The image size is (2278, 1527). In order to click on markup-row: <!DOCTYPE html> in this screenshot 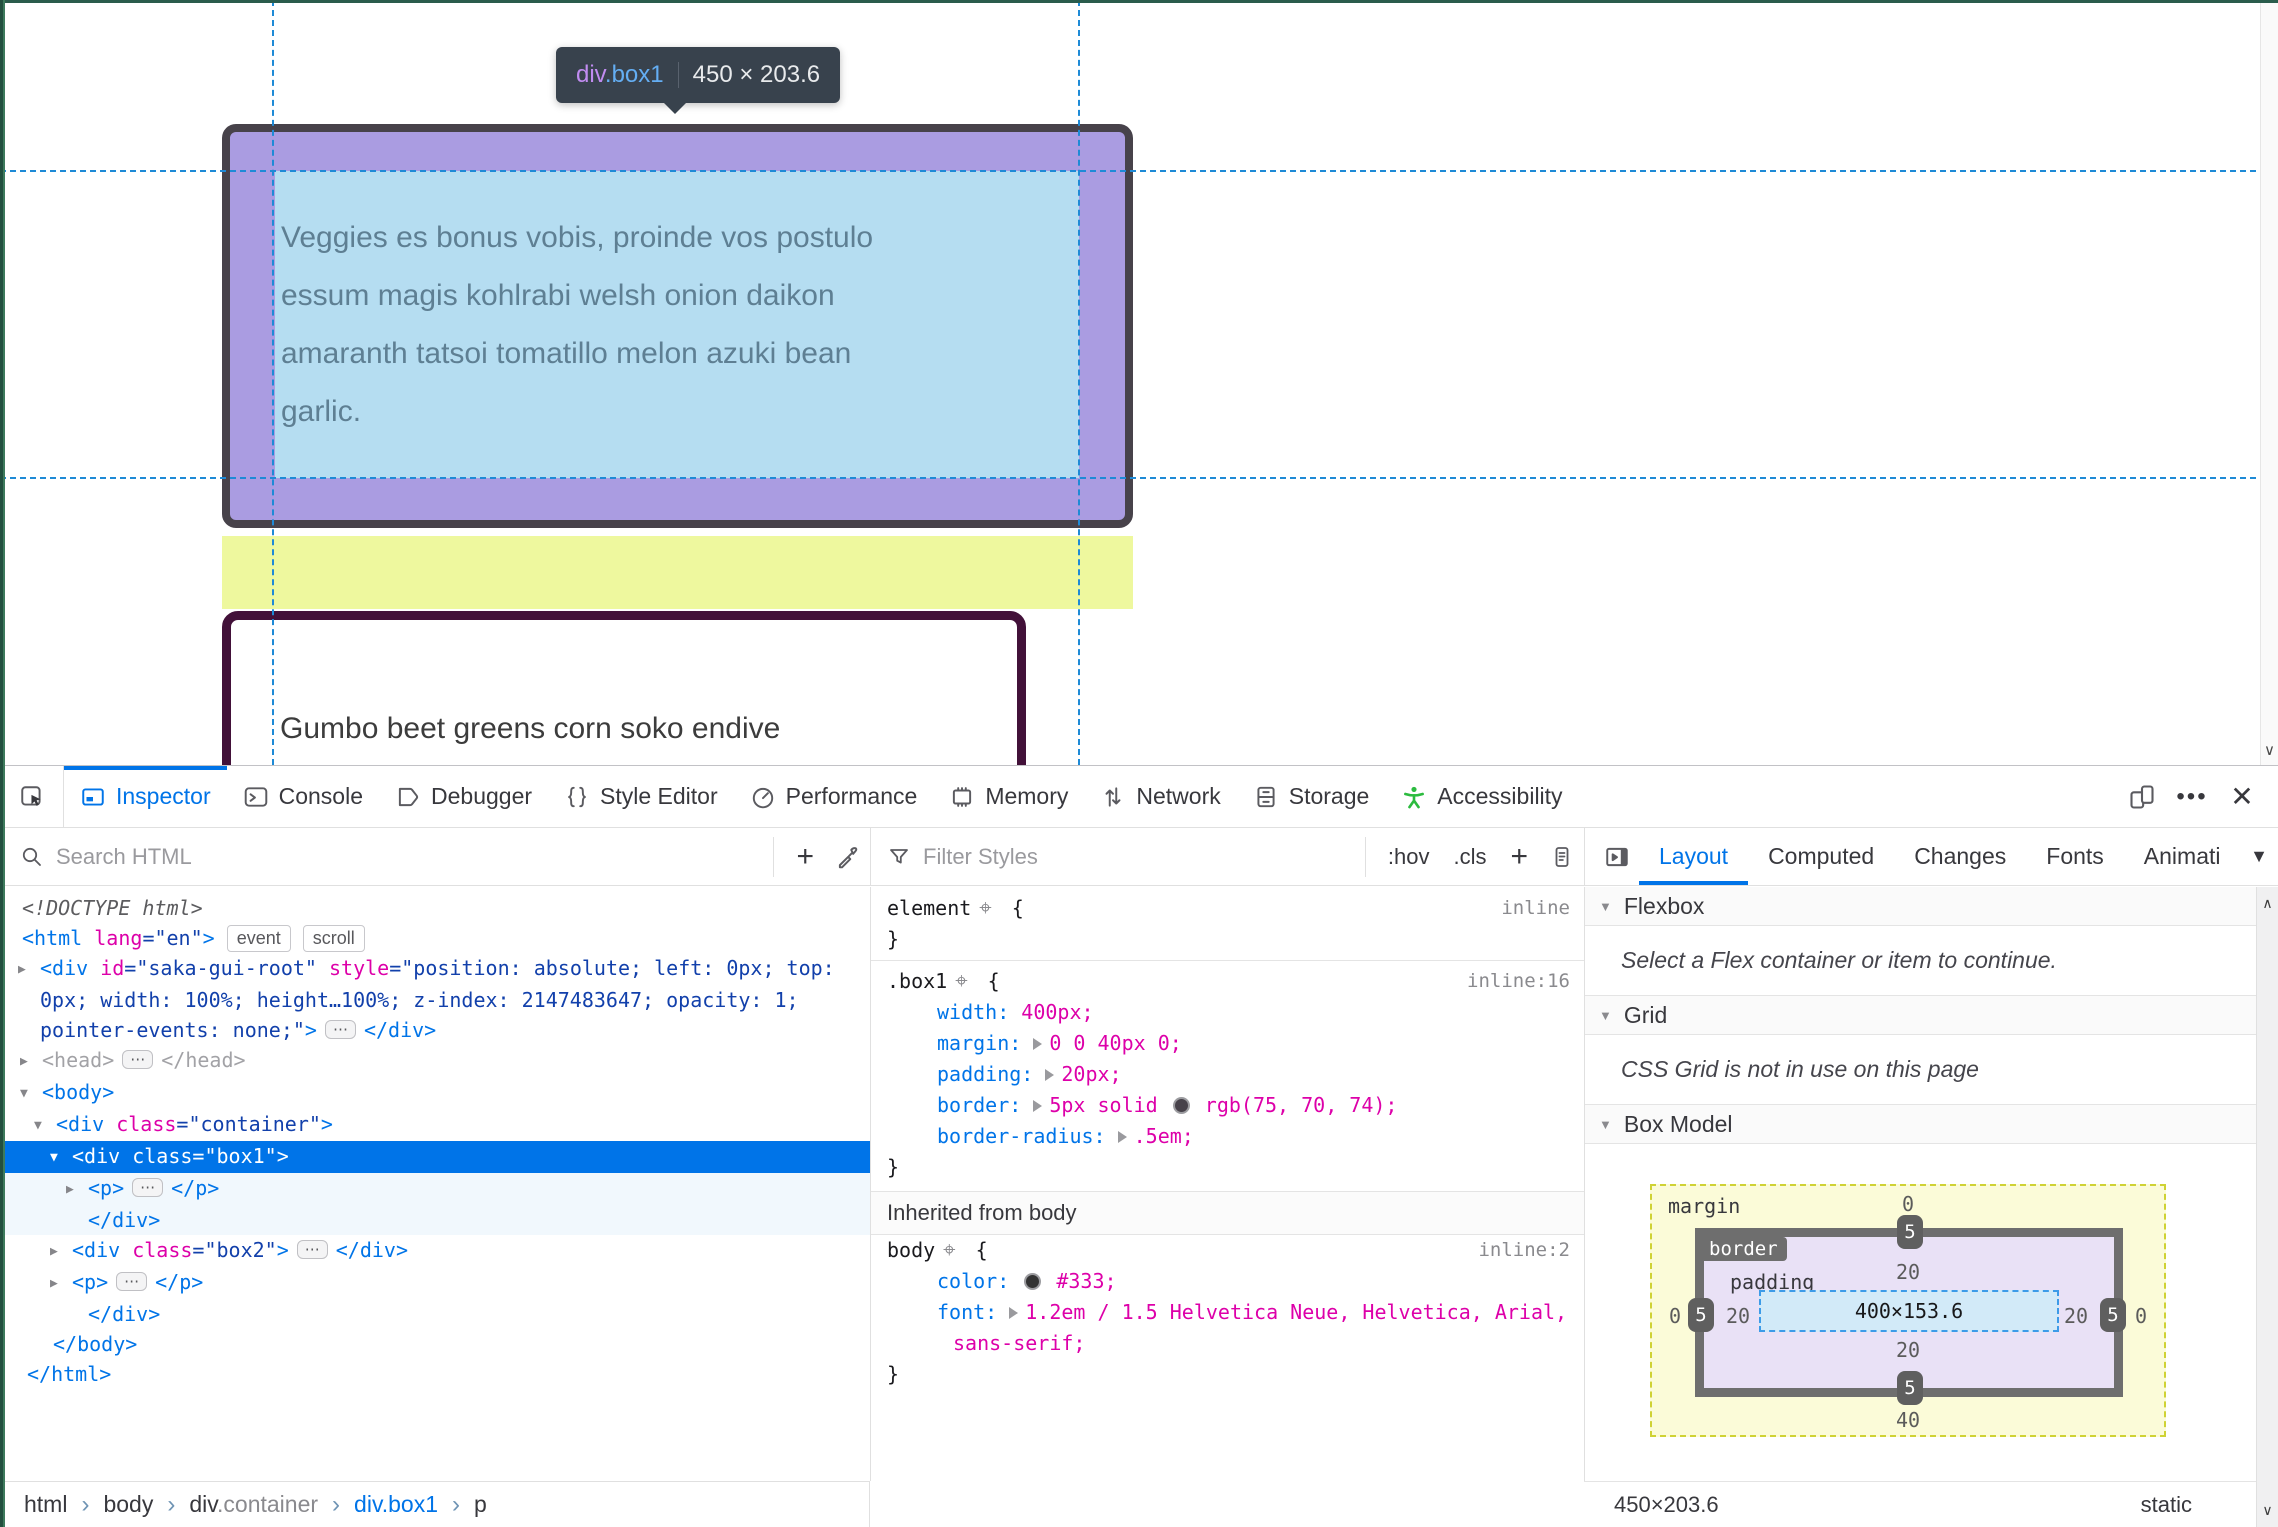, I will do `click(435, 908)`.